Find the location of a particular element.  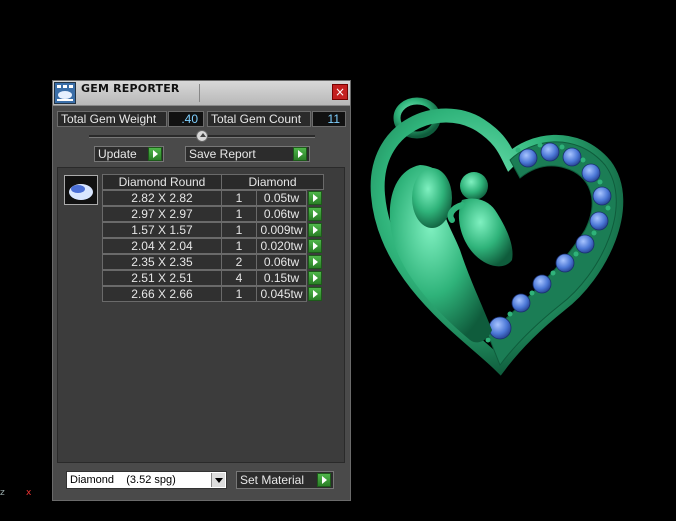

save-report-button: Save Report is located at coordinates (247, 154).